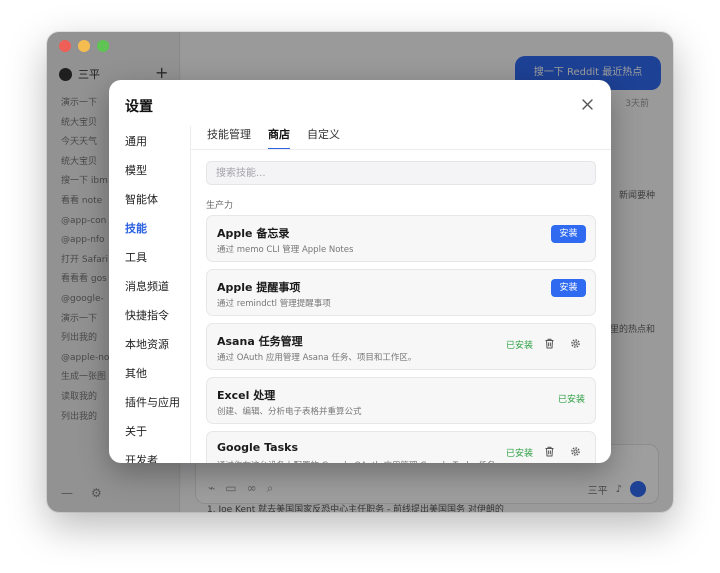 This screenshot has width=720, height=573. I want to click on minimize-window-button, so click(84, 46).